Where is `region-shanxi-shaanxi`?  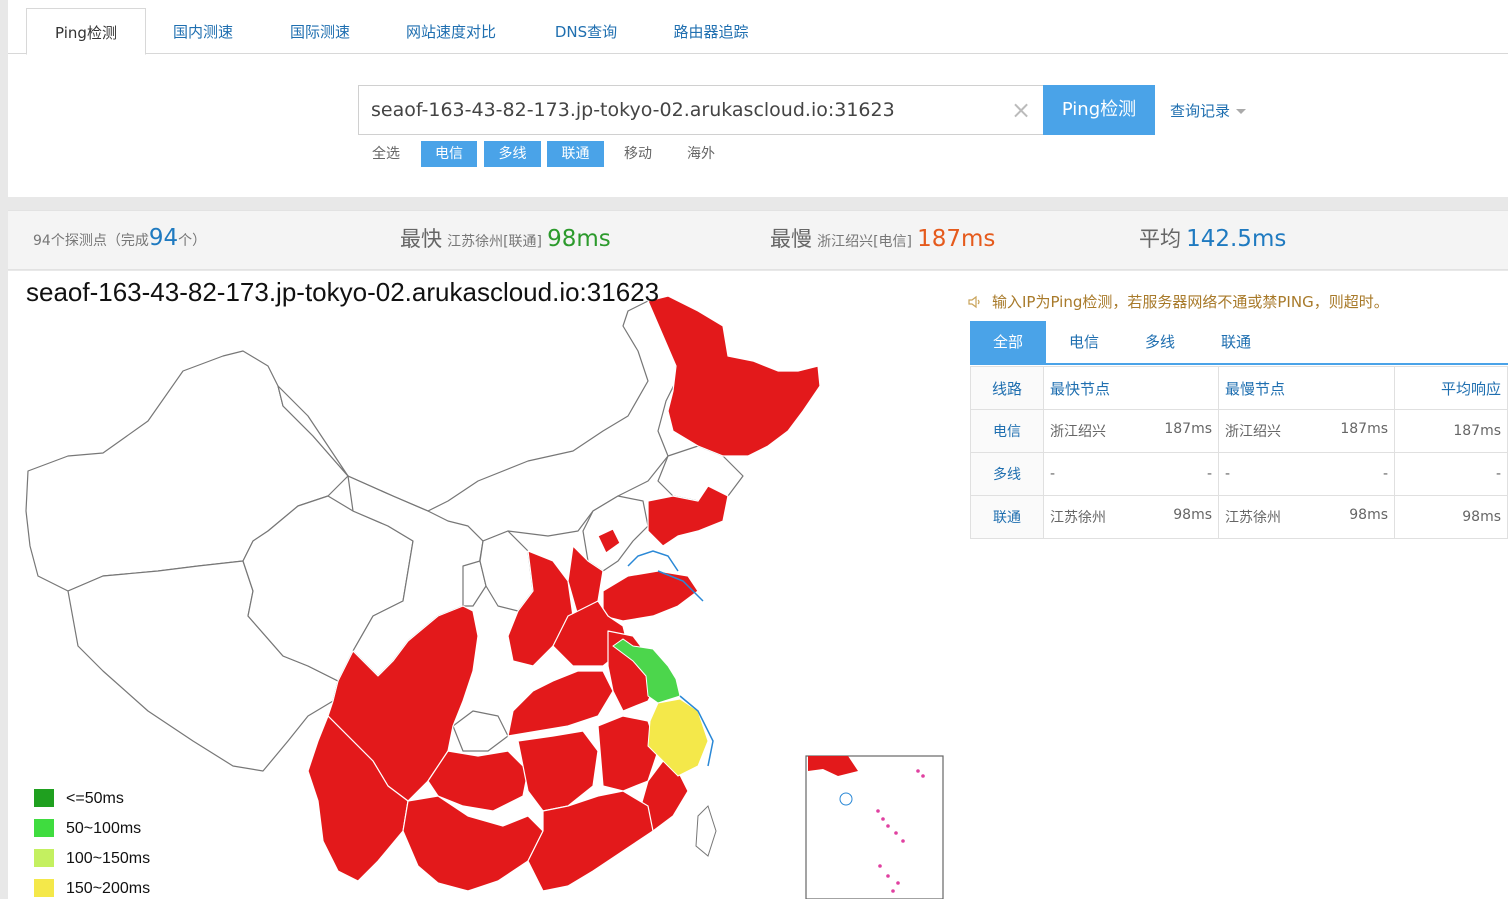 region-shanxi-shaanxi is located at coordinates (506, 571).